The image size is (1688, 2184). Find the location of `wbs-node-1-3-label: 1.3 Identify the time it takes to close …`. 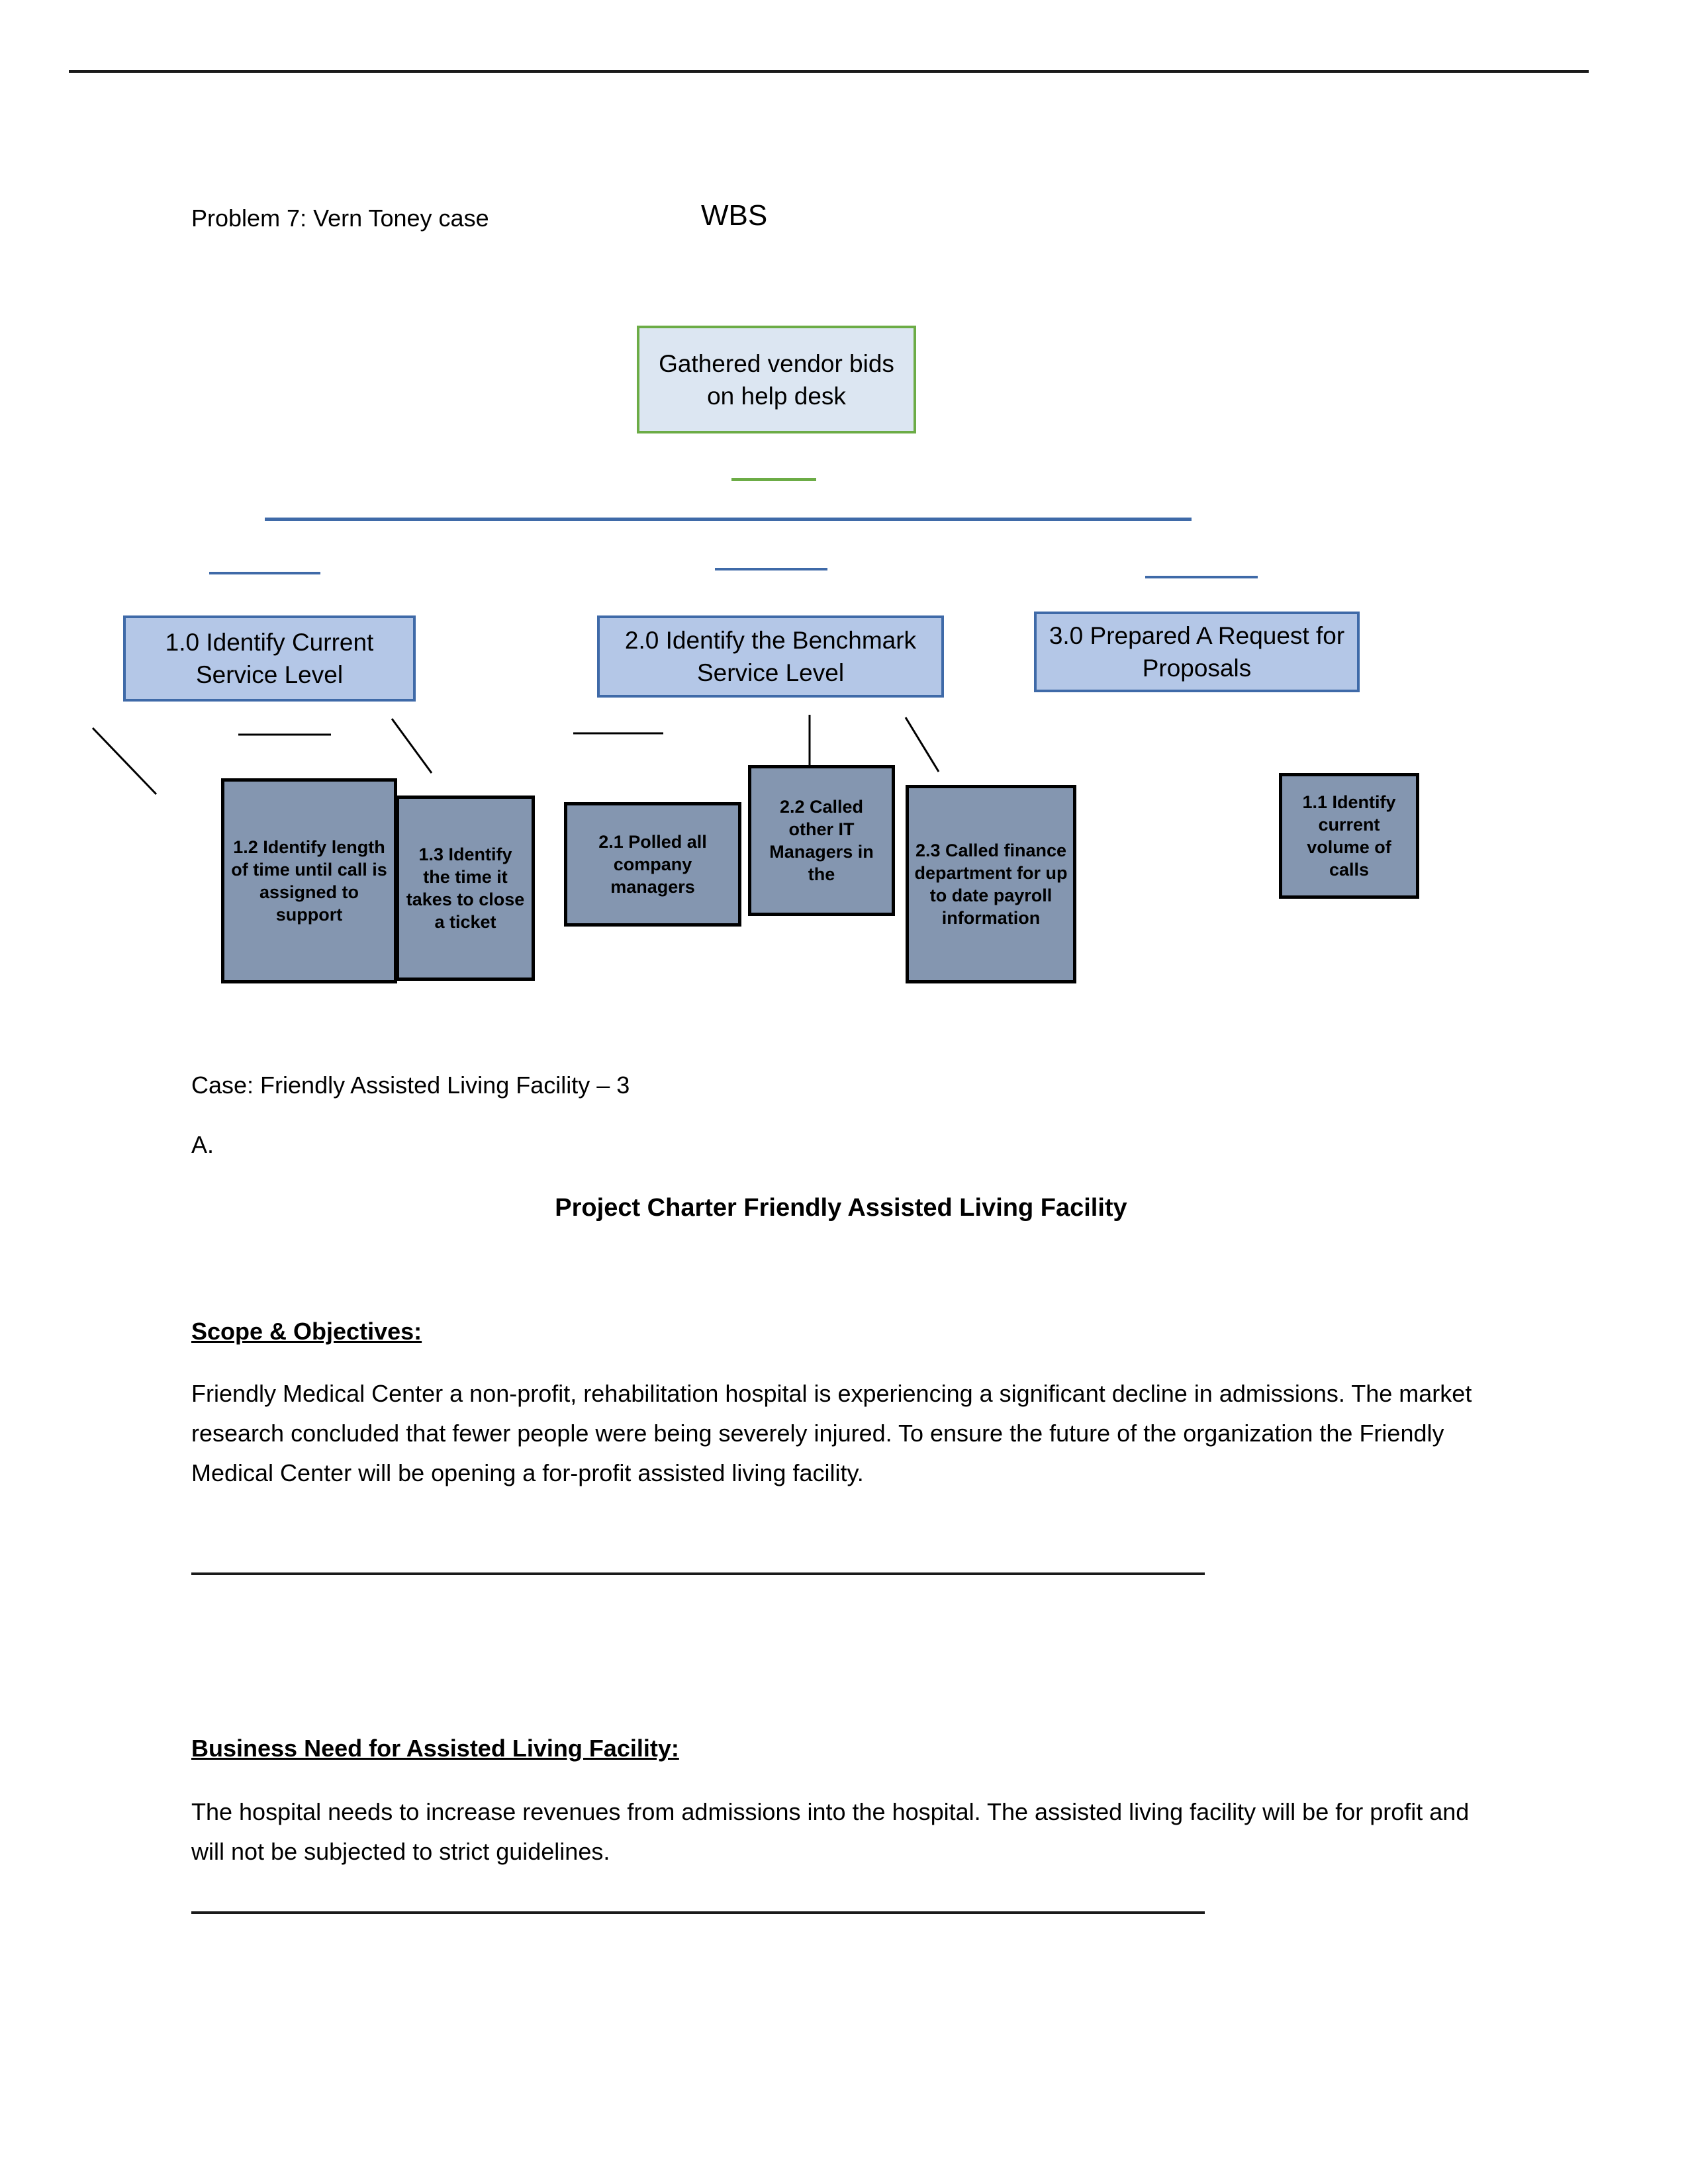

wbs-node-1-3-label: 1.3 Identify the time it takes to close … is located at coordinates (465, 888).